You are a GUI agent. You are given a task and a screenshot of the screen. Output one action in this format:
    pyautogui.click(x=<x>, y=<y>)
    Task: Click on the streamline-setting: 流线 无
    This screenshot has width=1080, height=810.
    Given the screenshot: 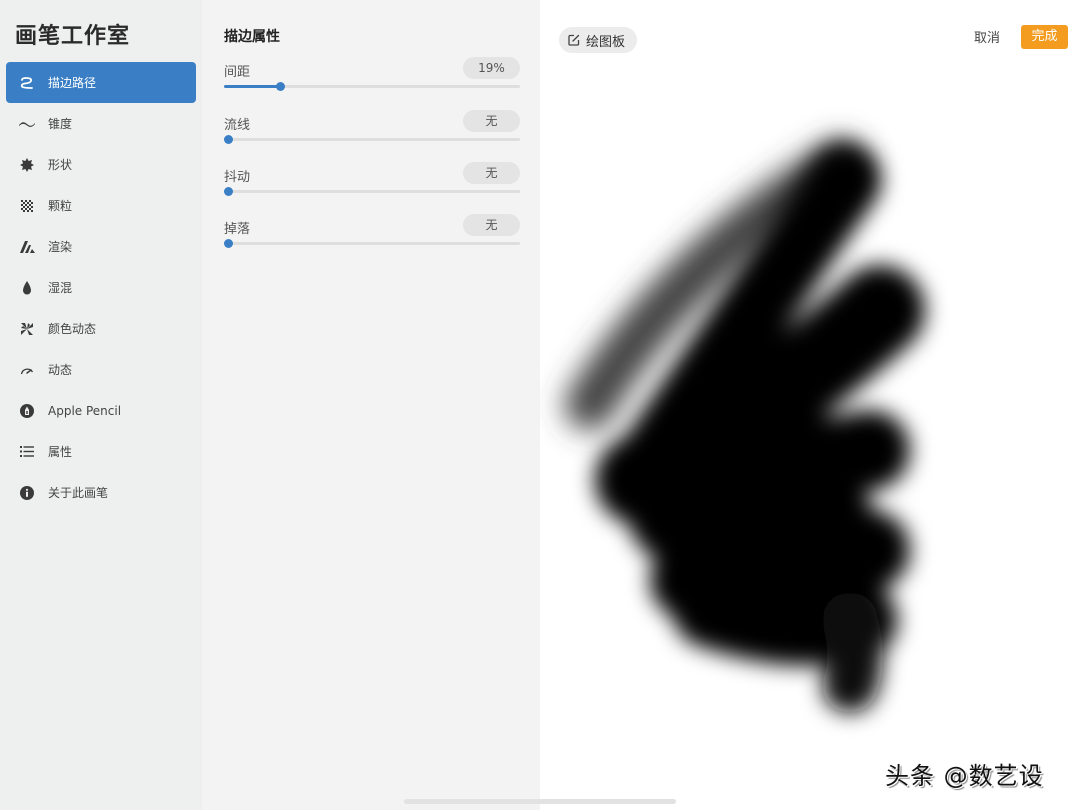 What is the action you would take?
    pyautogui.click(x=372, y=132)
    